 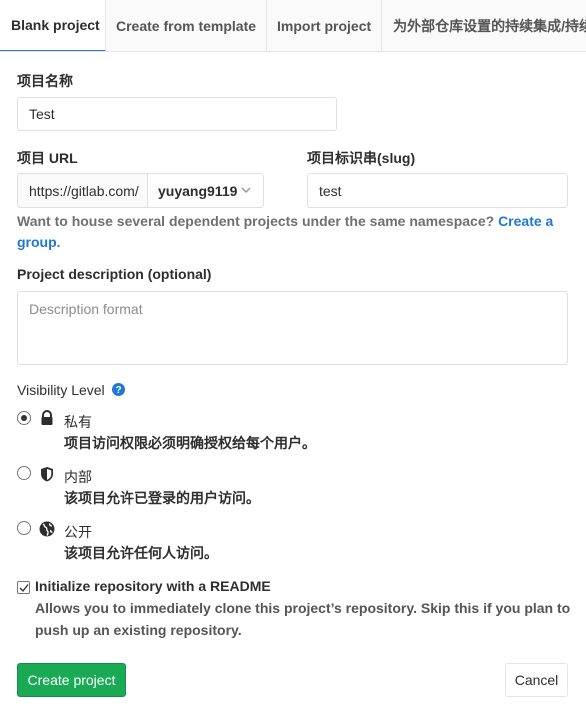 I want to click on visibility-internal-description: 该项目允许已登录的用户访问。, so click(x=162, y=498).